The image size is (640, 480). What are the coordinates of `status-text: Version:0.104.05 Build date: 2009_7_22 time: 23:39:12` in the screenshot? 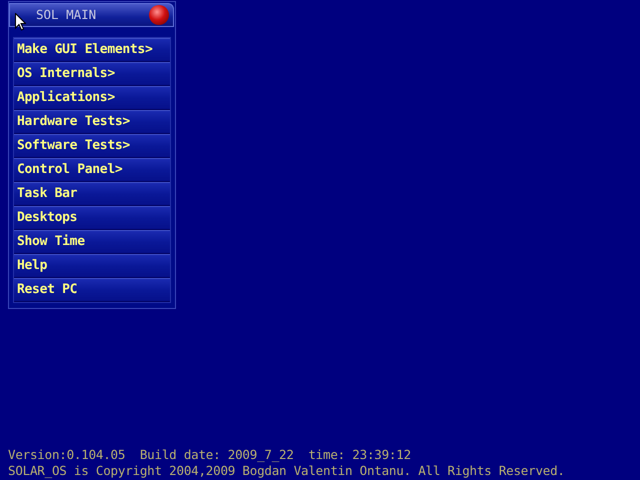 It's located at (210, 455).